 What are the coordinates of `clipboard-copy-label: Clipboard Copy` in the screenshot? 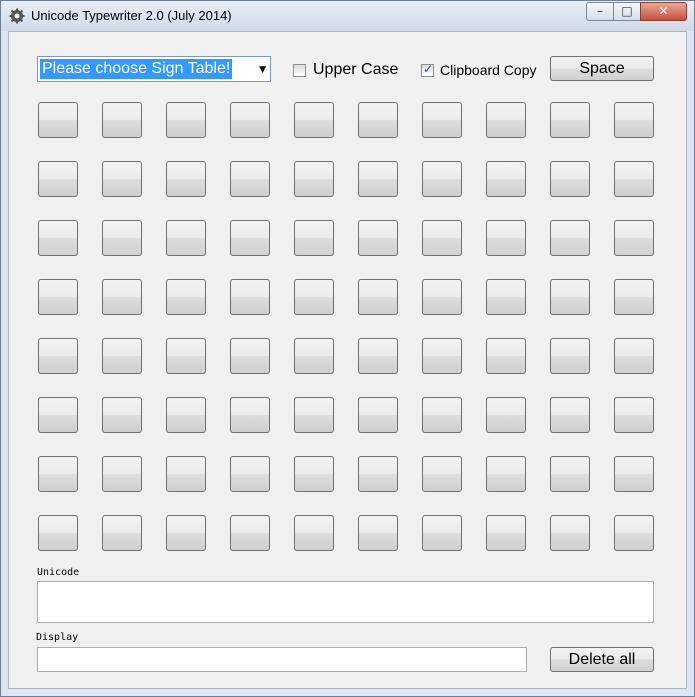 It's located at (488, 70).